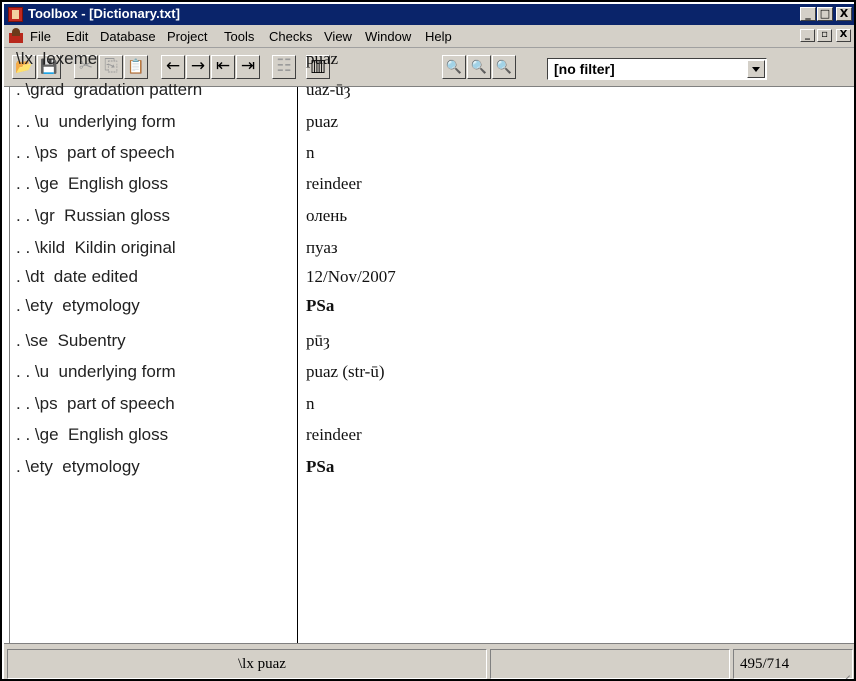 This screenshot has height=681, width=856. I want to click on status-bar: \lx puaz 495/714, so click(429, 661).